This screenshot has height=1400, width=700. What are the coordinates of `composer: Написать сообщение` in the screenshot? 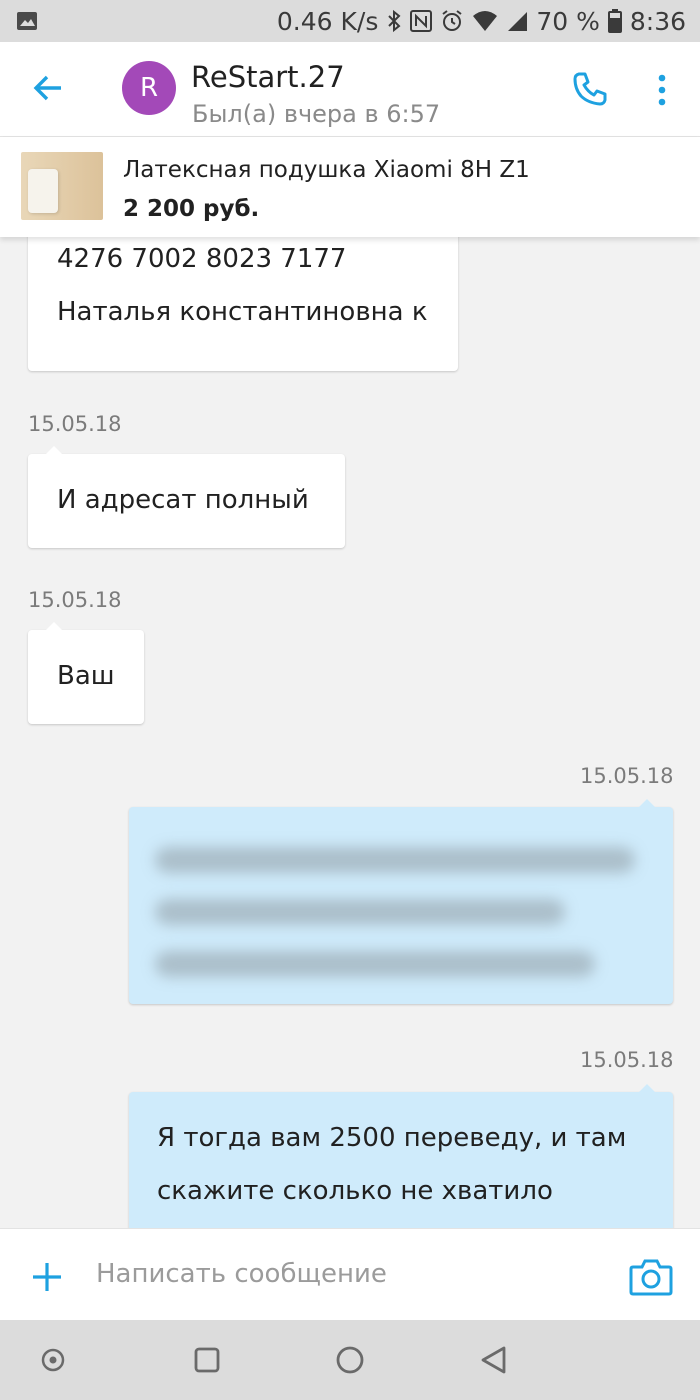 It's located at (350, 1274).